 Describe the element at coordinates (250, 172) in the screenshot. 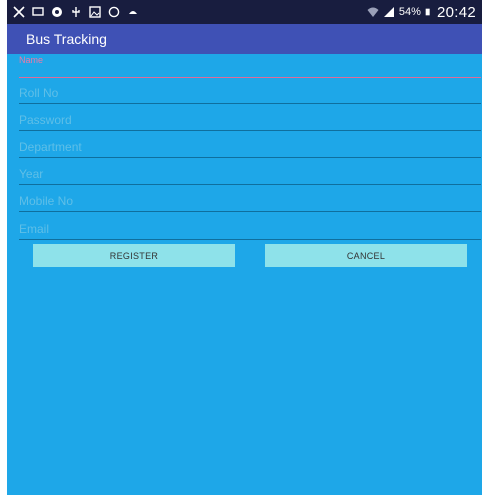

I see `year-field: Year` at that location.